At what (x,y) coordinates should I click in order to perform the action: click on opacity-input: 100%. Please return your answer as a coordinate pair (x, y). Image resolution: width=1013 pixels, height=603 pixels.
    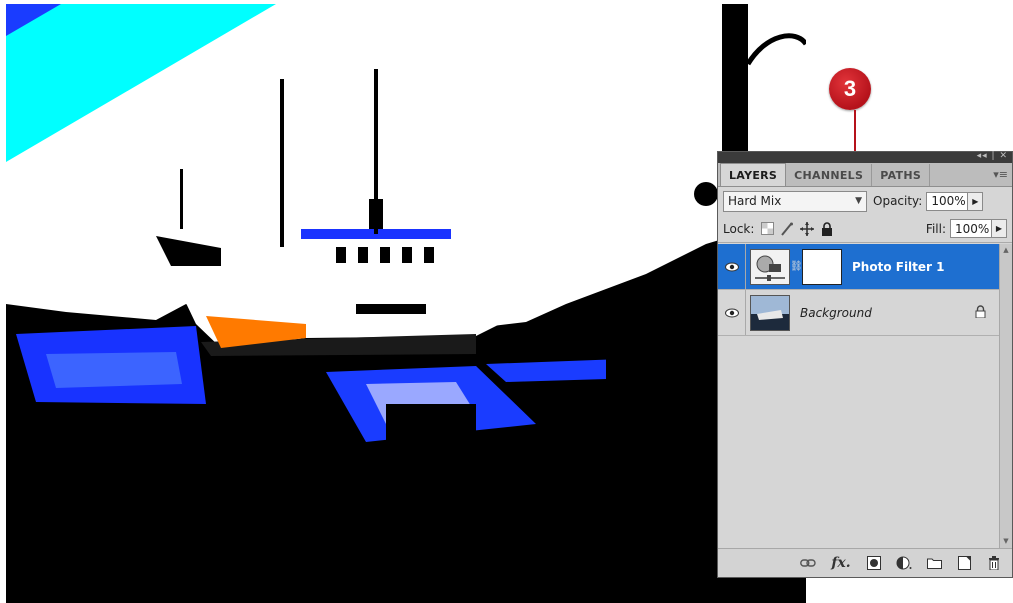
    Looking at the image, I should click on (947, 201).